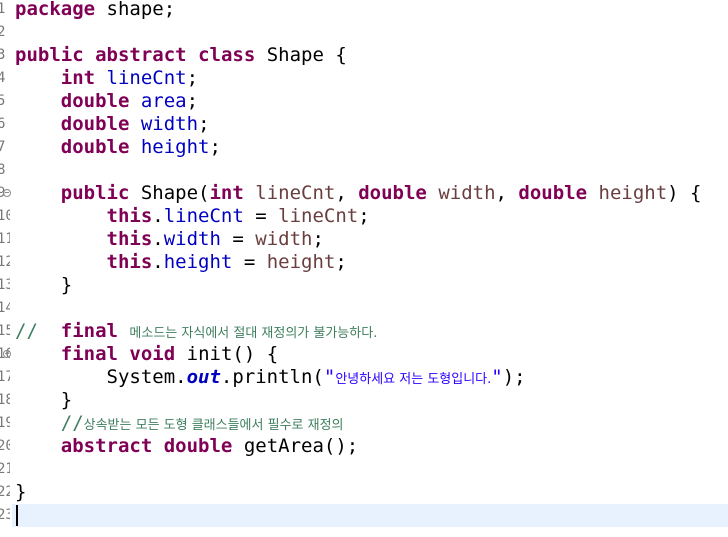  Describe the element at coordinates (186, 446) in the screenshot. I see `code-line: abstract double getArea();` at that location.